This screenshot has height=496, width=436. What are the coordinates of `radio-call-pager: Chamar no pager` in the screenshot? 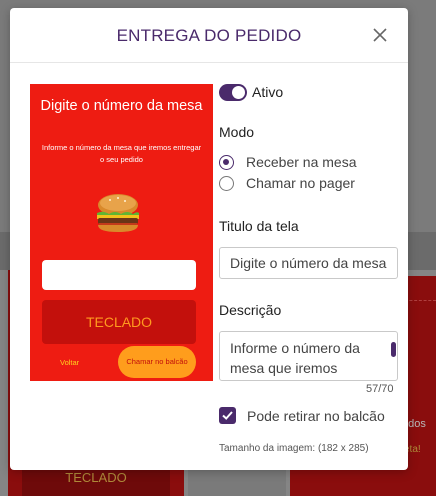 It's located at (287, 183).